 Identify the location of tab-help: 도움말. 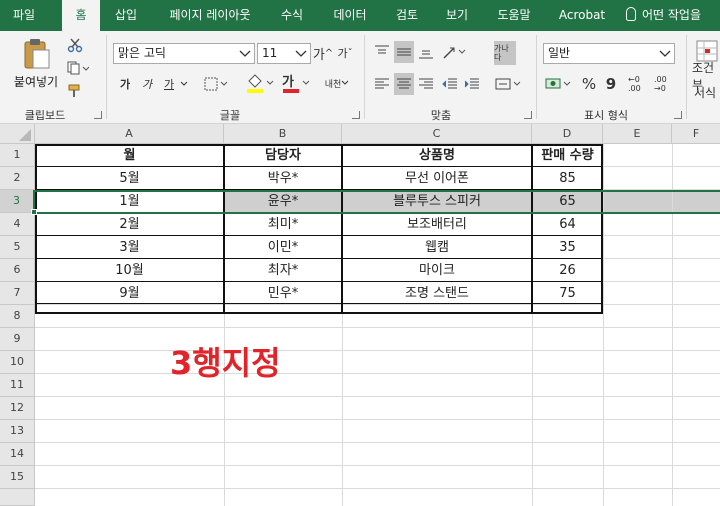
(514, 15).